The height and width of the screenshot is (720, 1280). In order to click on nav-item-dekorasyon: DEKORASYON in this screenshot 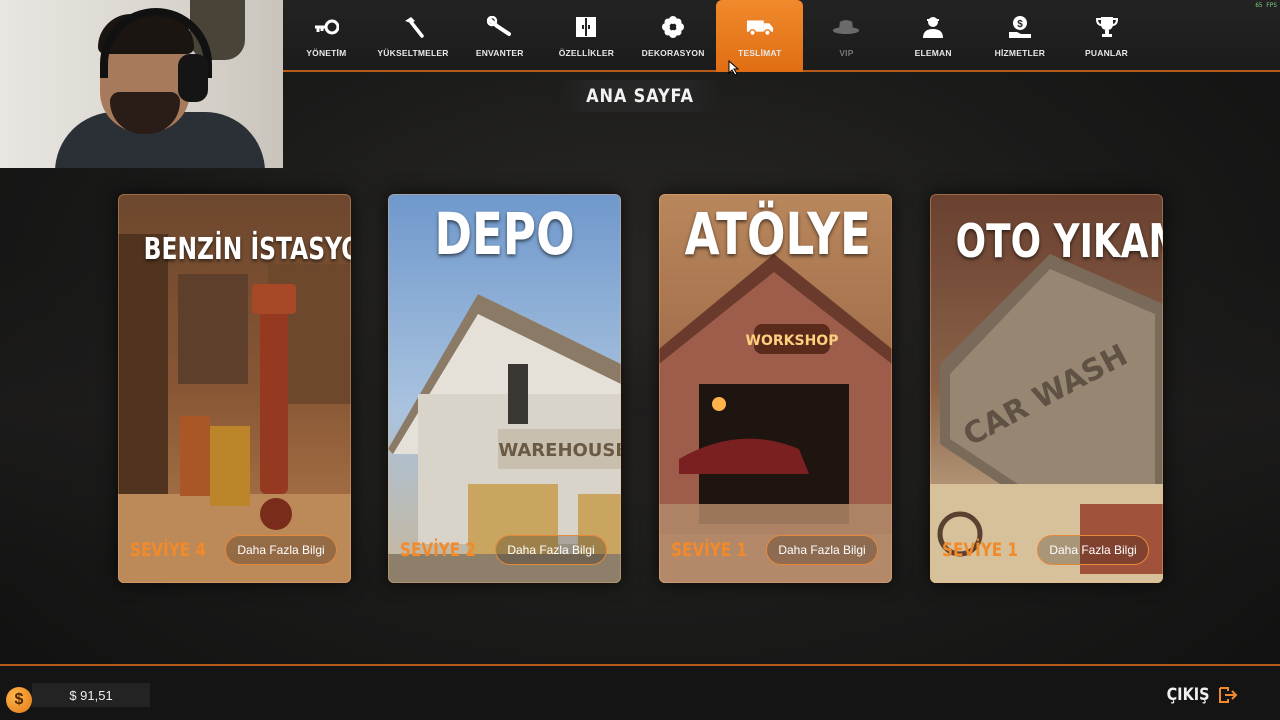, I will do `click(673, 36)`.